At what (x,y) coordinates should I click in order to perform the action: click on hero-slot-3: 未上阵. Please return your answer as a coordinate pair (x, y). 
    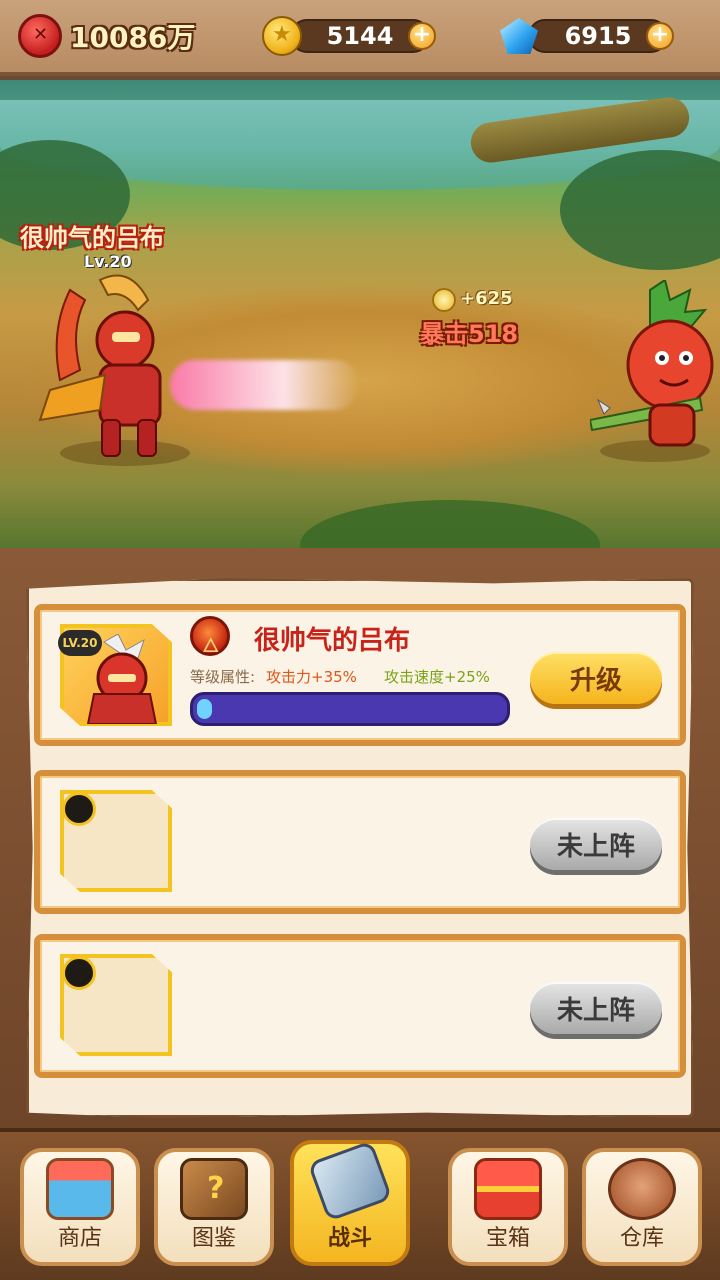
    Looking at the image, I should click on (360, 1006).